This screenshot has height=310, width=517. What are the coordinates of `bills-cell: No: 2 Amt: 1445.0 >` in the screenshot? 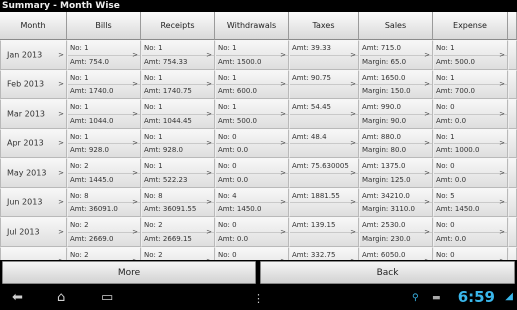 It's located at (104, 173).